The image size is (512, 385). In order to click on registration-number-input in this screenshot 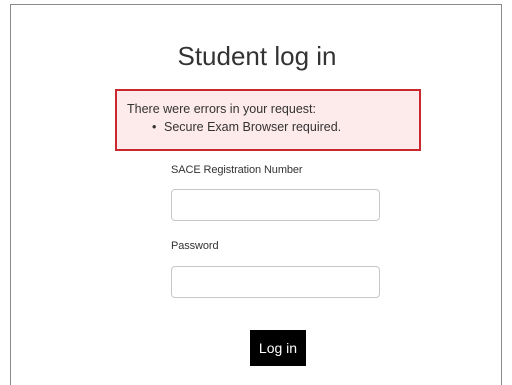, I will do `click(275, 205)`.